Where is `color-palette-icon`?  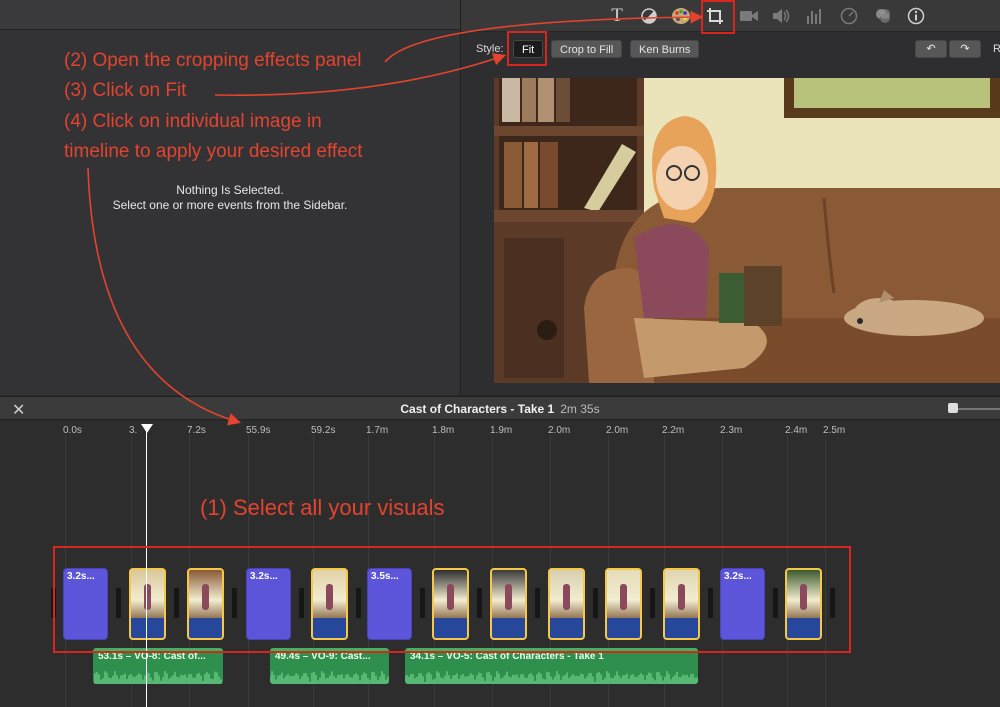 color-palette-icon is located at coordinates (681, 16).